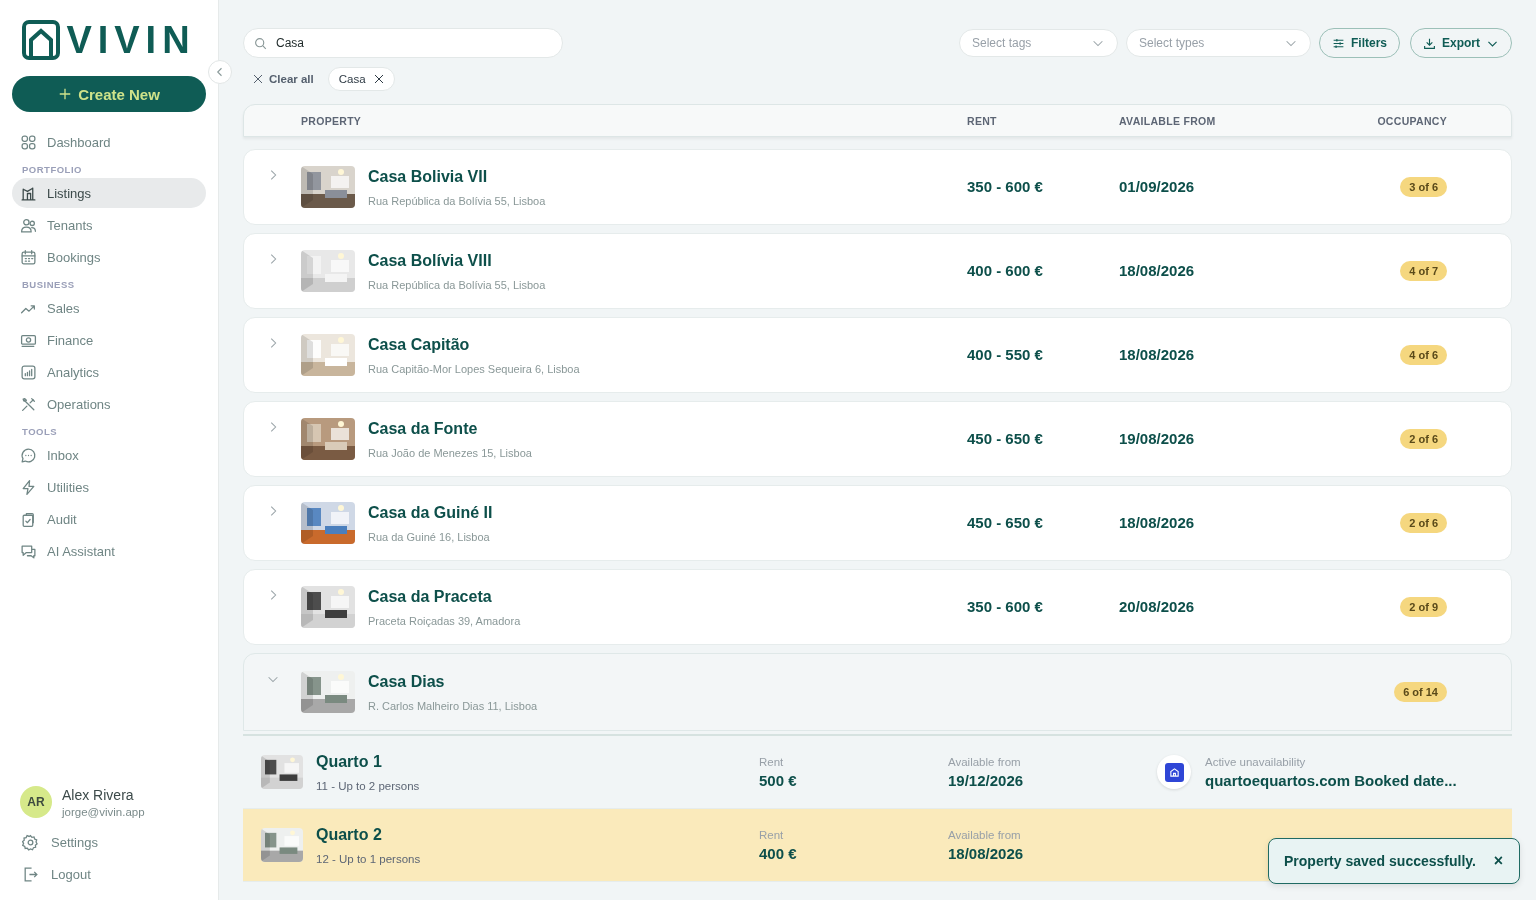 This screenshot has height=900, width=1536. What do you see at coordinates (778, 780) in the screenshot?
I see `room-rent: 500 €` at bounding box center [778, 780].